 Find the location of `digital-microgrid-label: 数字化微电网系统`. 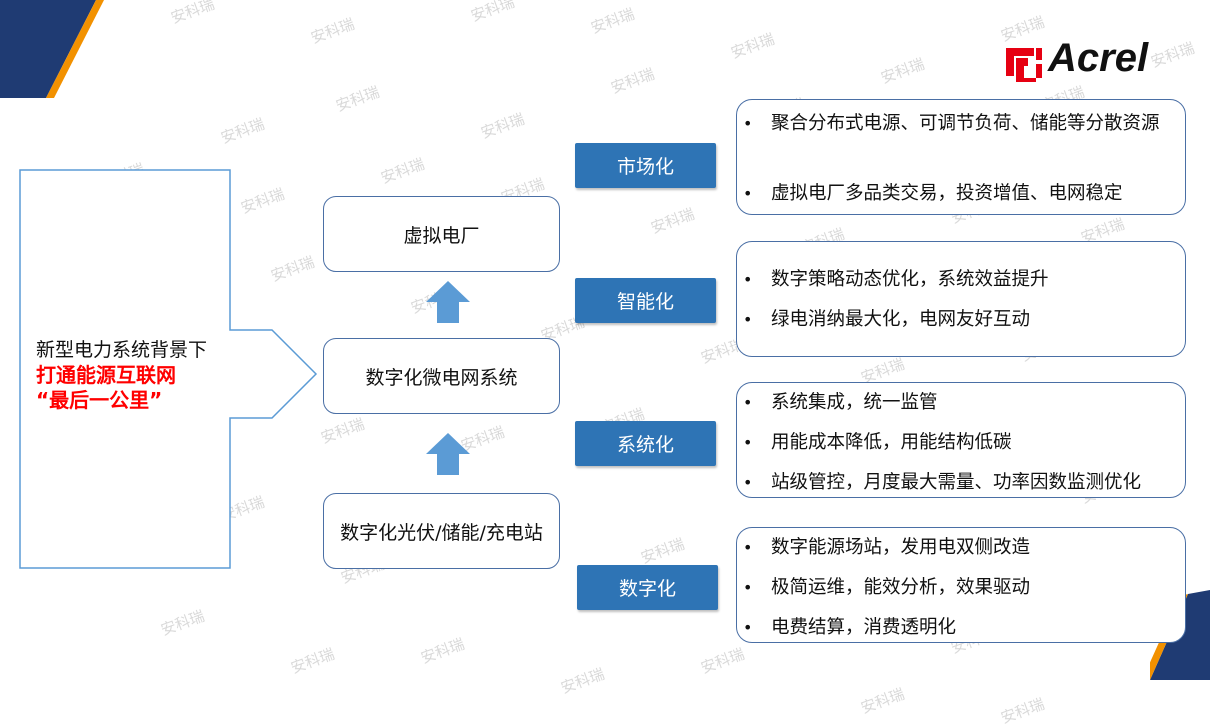

digital-microgrid-label: 数字化微电网系统 is located at coordinates (441, 377).